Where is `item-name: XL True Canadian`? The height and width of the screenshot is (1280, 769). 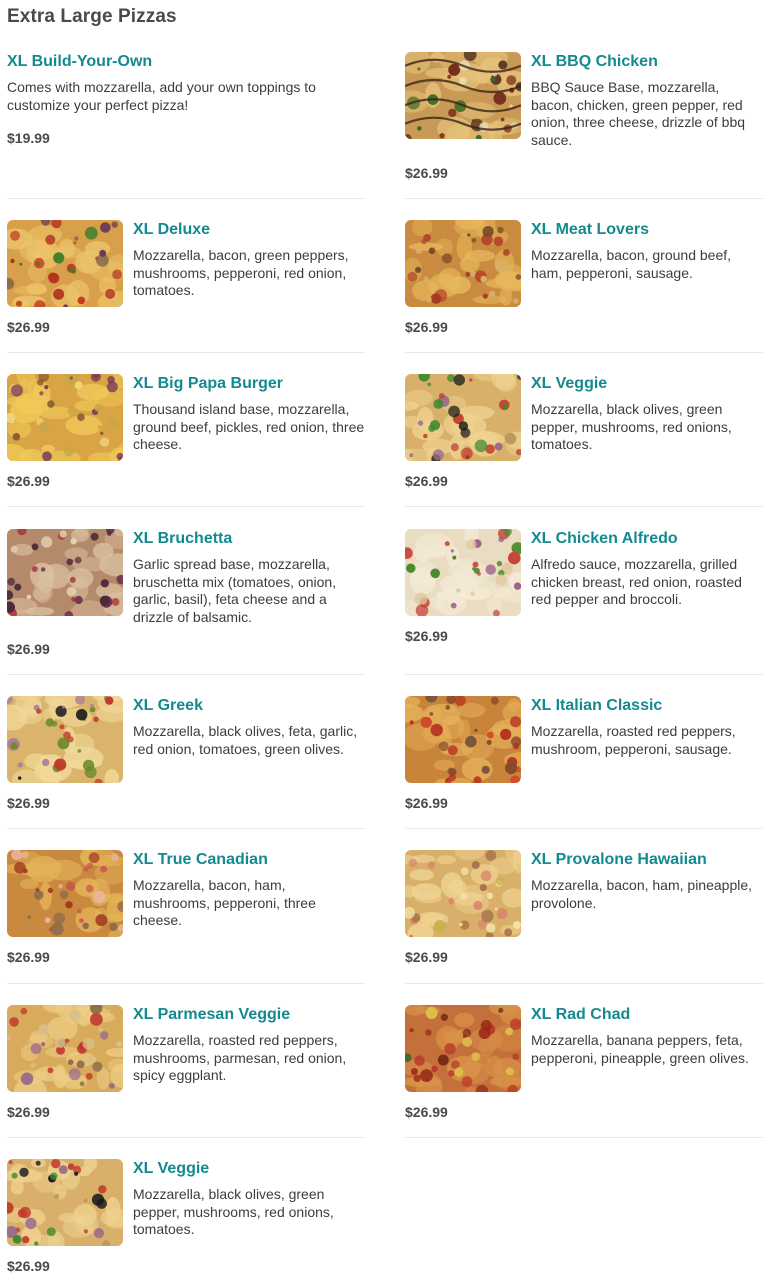
item-name: XL True Canadian is located at coordinates (249, 860).